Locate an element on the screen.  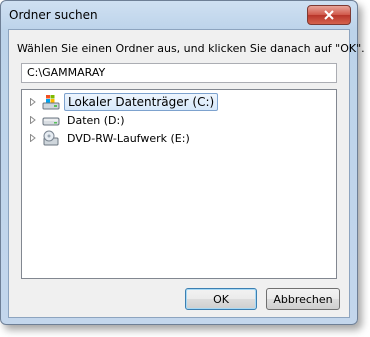
folder-path-field: C:\GAMMARAY is located at coordinates (179, 73).